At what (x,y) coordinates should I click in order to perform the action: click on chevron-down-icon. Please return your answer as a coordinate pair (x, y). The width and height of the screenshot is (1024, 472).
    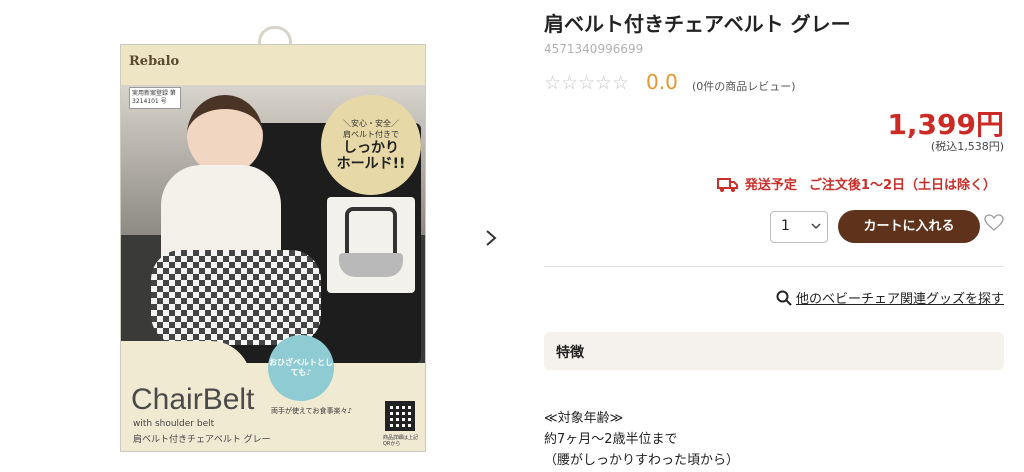
    Looking at the image, I should click on (816, 227).